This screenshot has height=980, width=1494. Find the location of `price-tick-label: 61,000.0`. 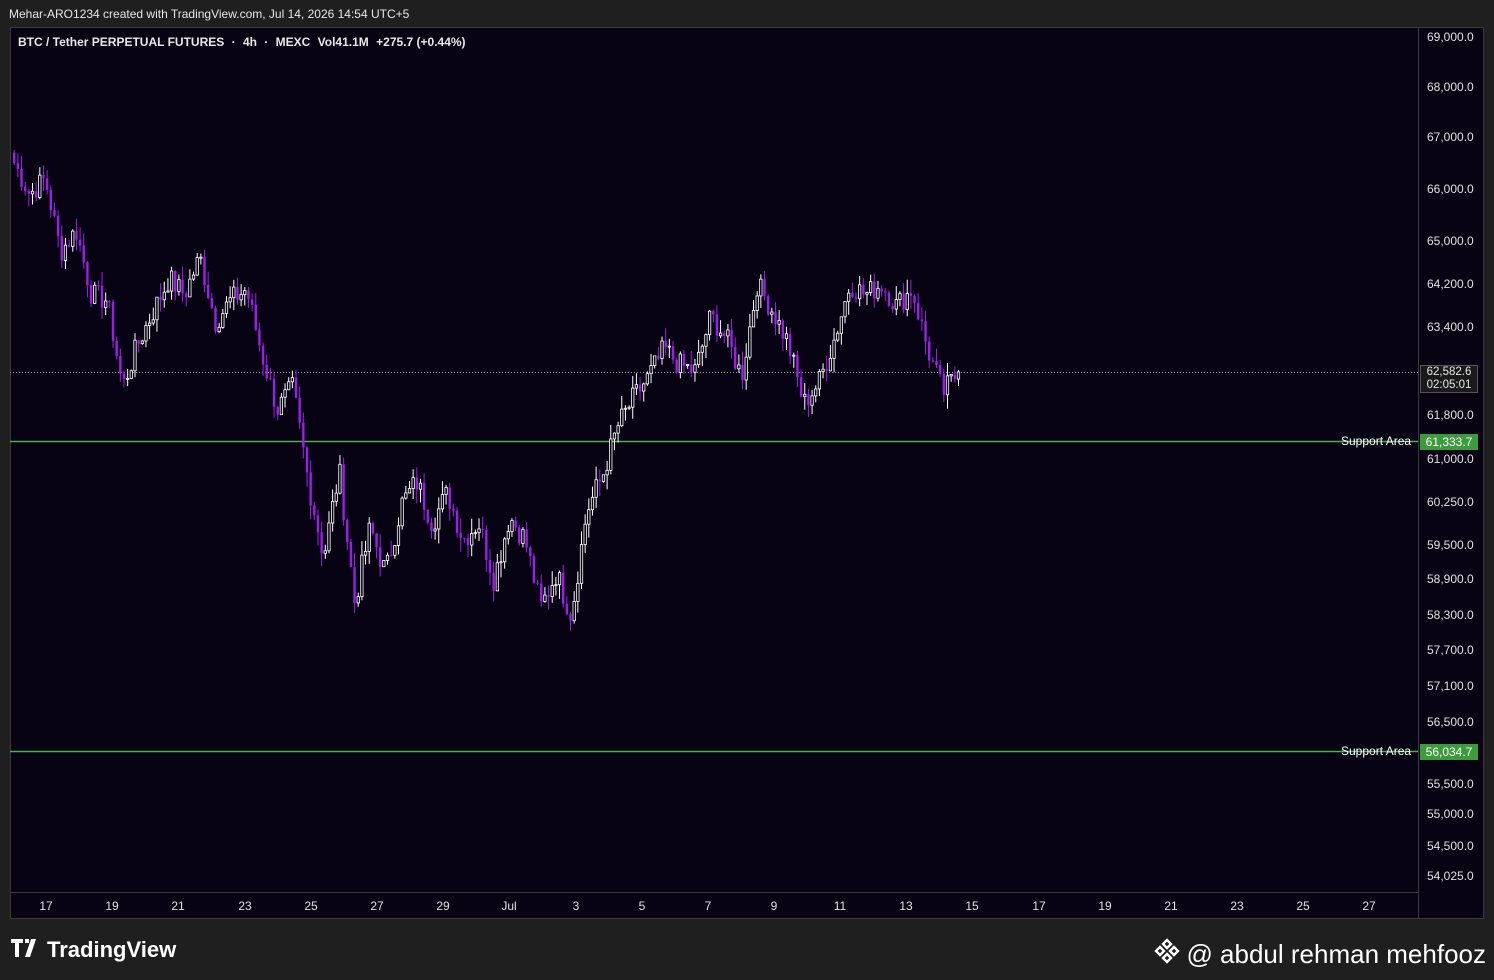

price-tick-label: 61,000.0 is located at coordinates (1450, 459).